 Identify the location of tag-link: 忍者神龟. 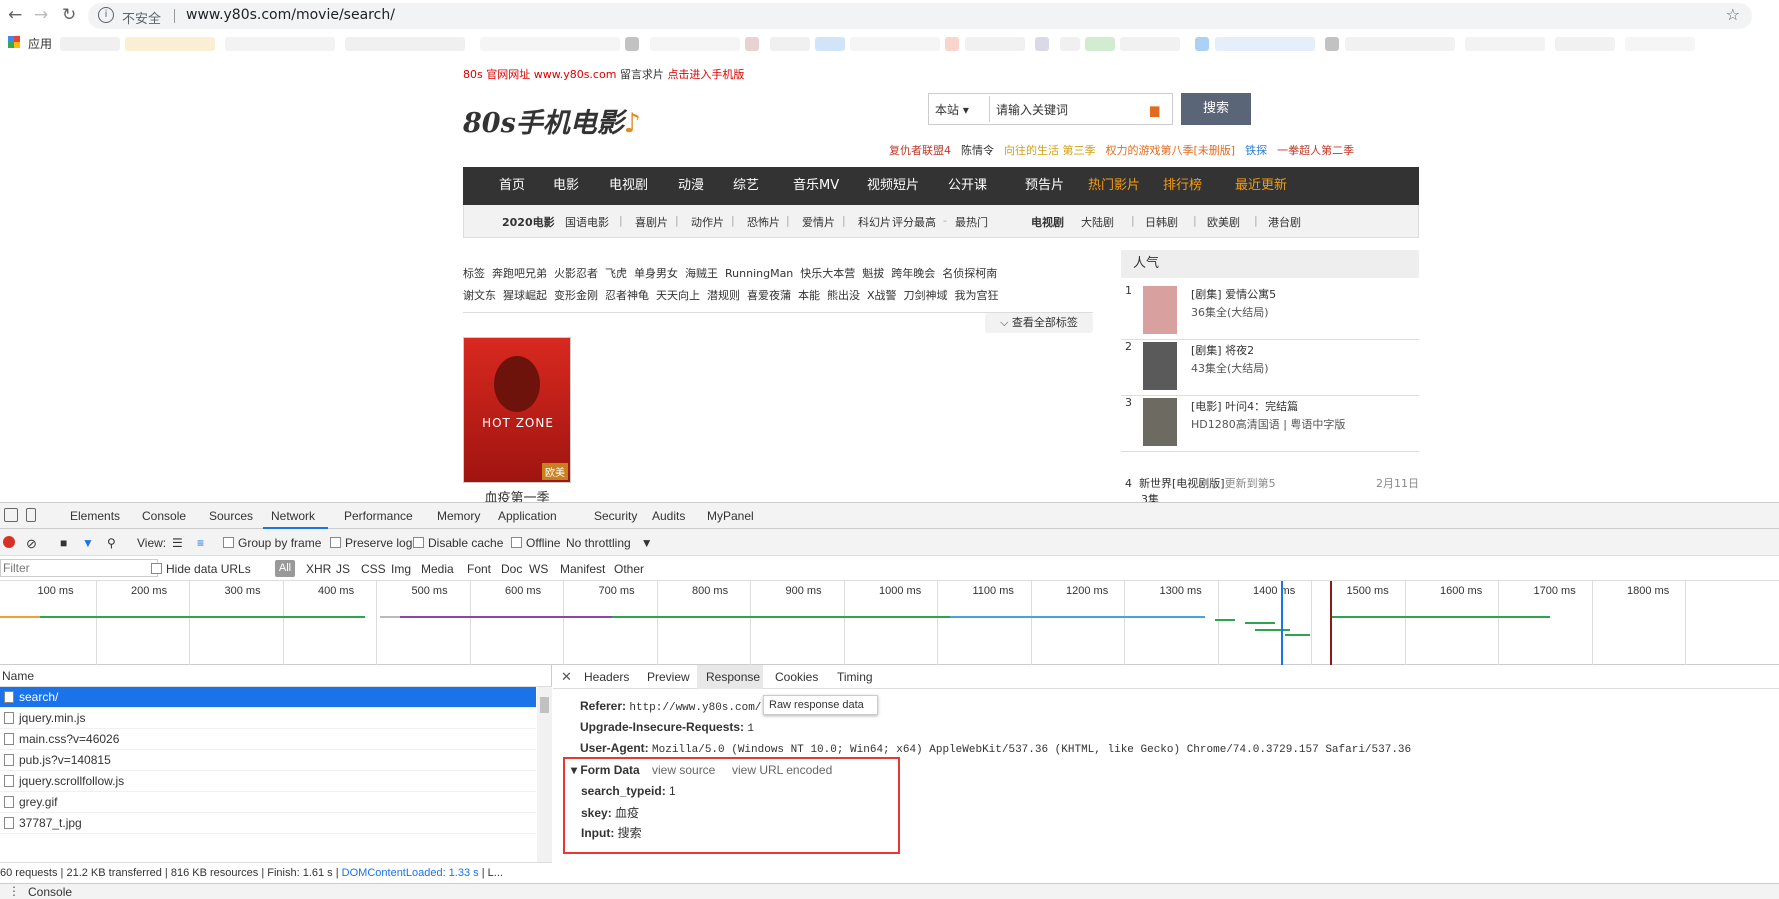
(627, 295).